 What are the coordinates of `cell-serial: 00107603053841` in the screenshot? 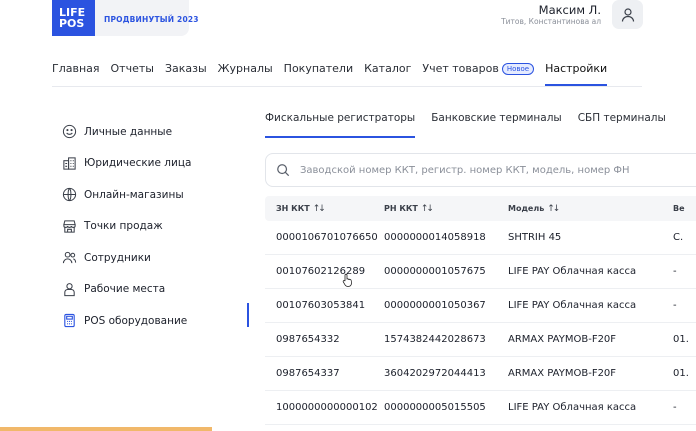 It's located at (321, 305).